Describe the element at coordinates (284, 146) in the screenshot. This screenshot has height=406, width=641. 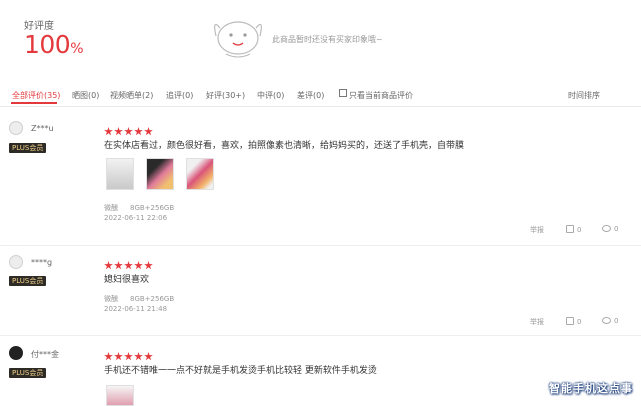
I see `review-content: 在实体店看过，颜色很好看，喜欢，拍照像素也清晰，给妈妈买的，还送了手机壳，自带膜` at that location.